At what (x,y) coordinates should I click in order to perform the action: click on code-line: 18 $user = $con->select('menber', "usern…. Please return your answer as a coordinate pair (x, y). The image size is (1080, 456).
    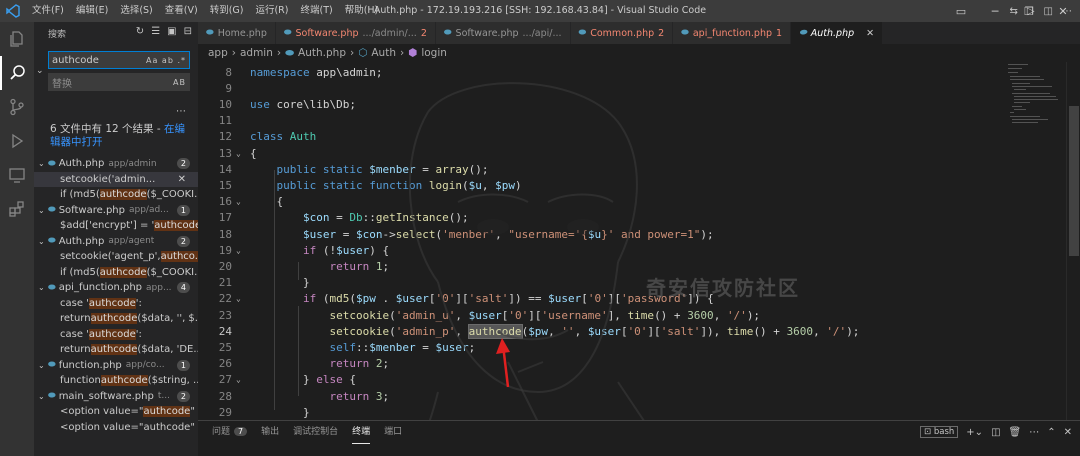
    Looking at the image, I should click on (598, 234).